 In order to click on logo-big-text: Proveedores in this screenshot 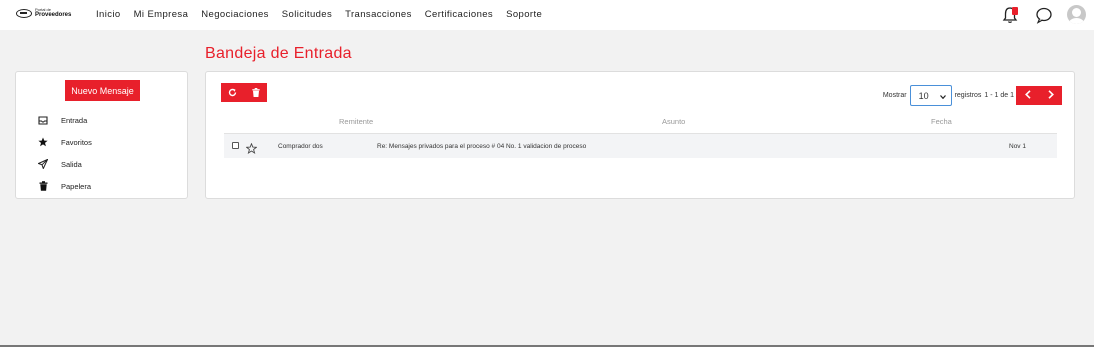, I will do `click(53, 15)`.